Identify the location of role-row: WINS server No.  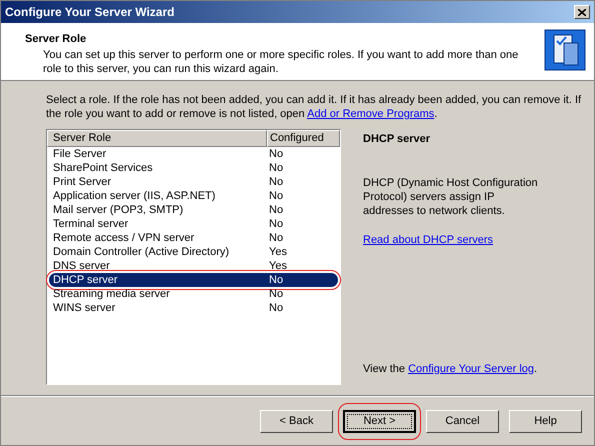
(193, 308).